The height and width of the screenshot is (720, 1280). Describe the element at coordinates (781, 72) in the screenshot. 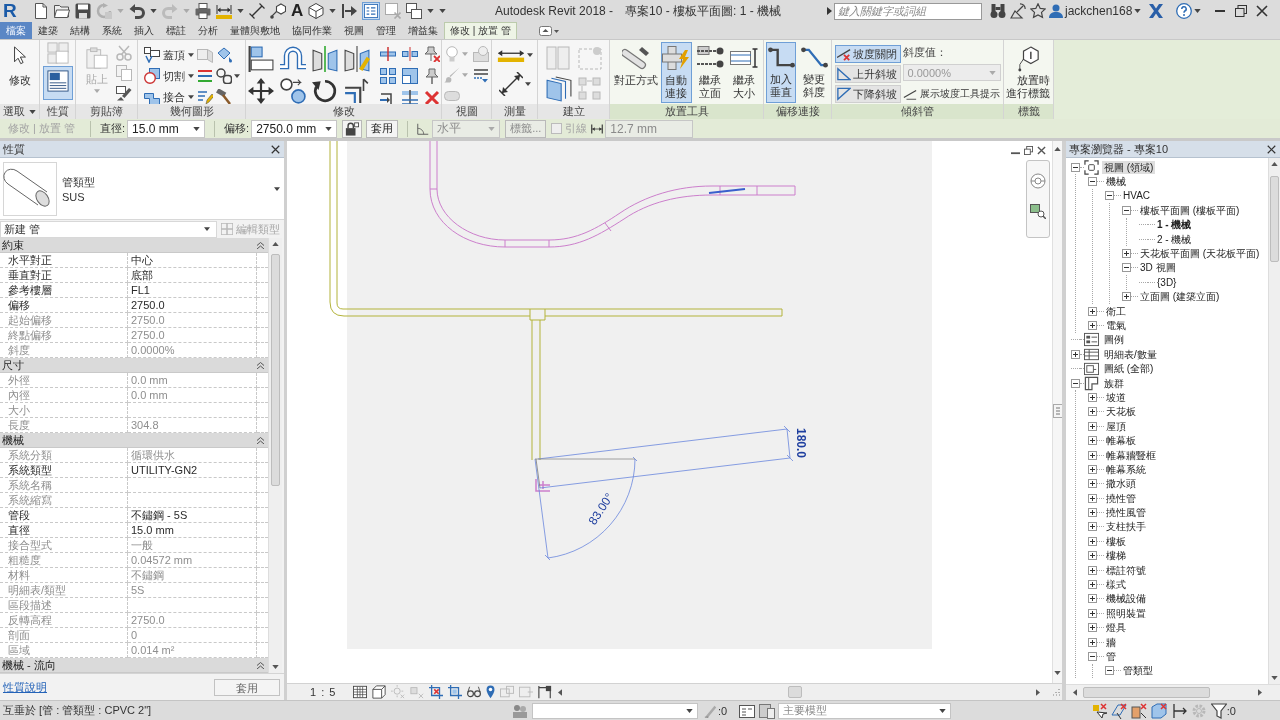

I see `add-vertical-button: 加入垂直` at that location.